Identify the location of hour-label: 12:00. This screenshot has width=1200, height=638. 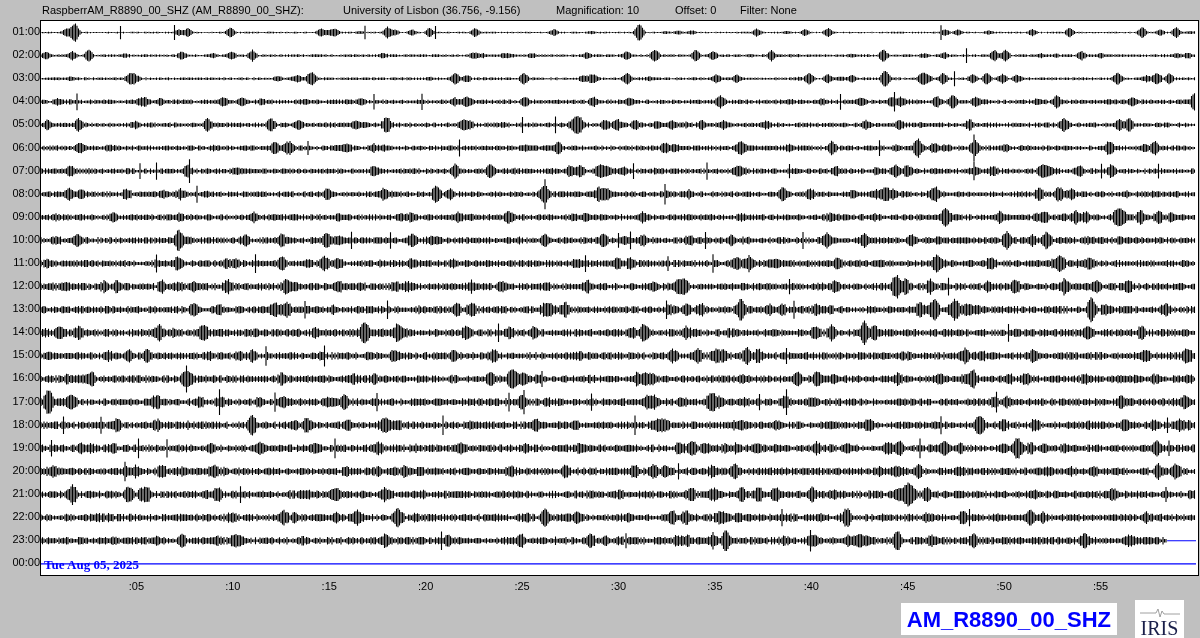
(26, 286).